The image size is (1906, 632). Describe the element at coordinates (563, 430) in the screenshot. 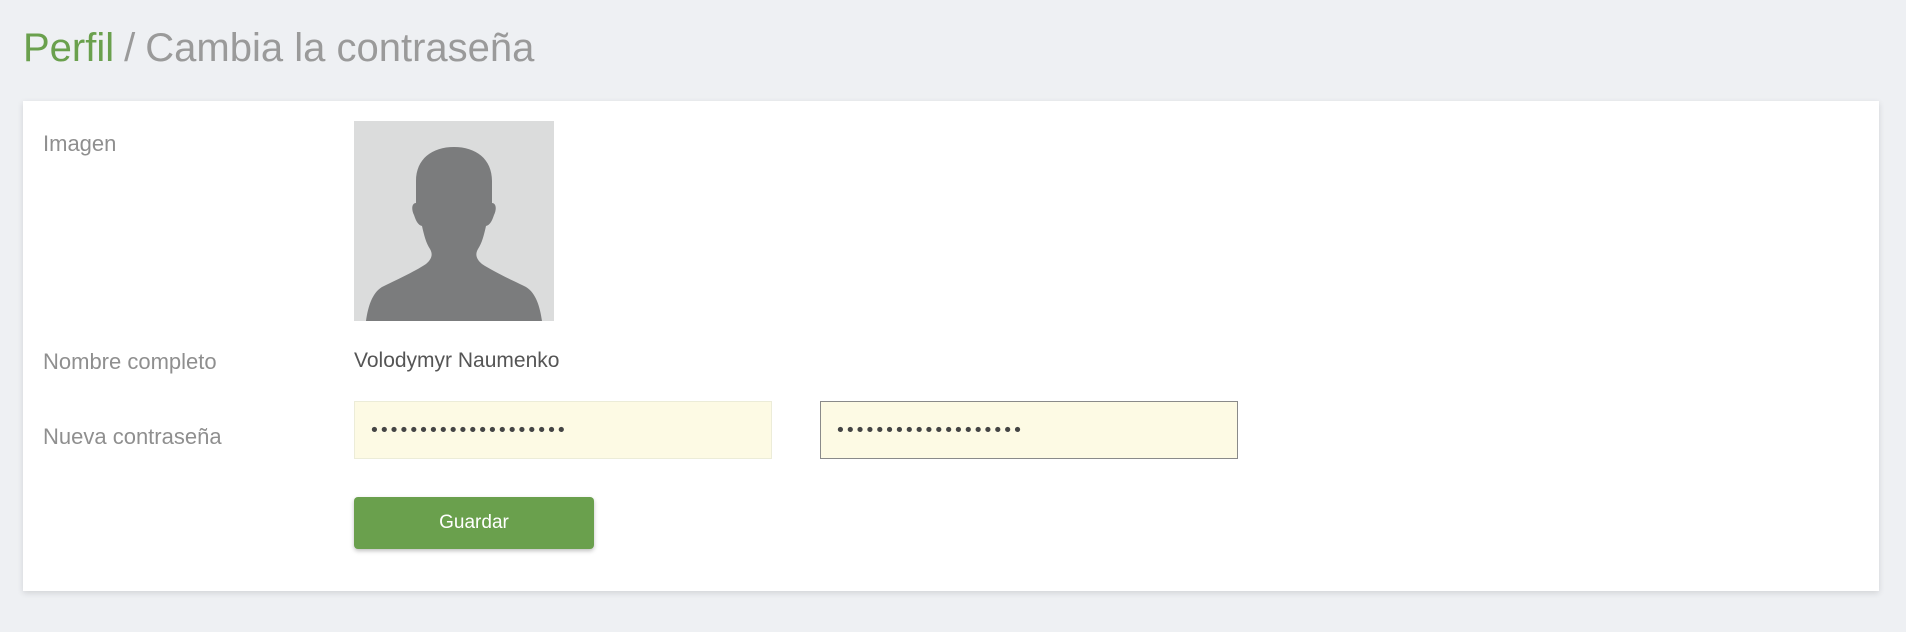

I see `new-password-input` at that location.